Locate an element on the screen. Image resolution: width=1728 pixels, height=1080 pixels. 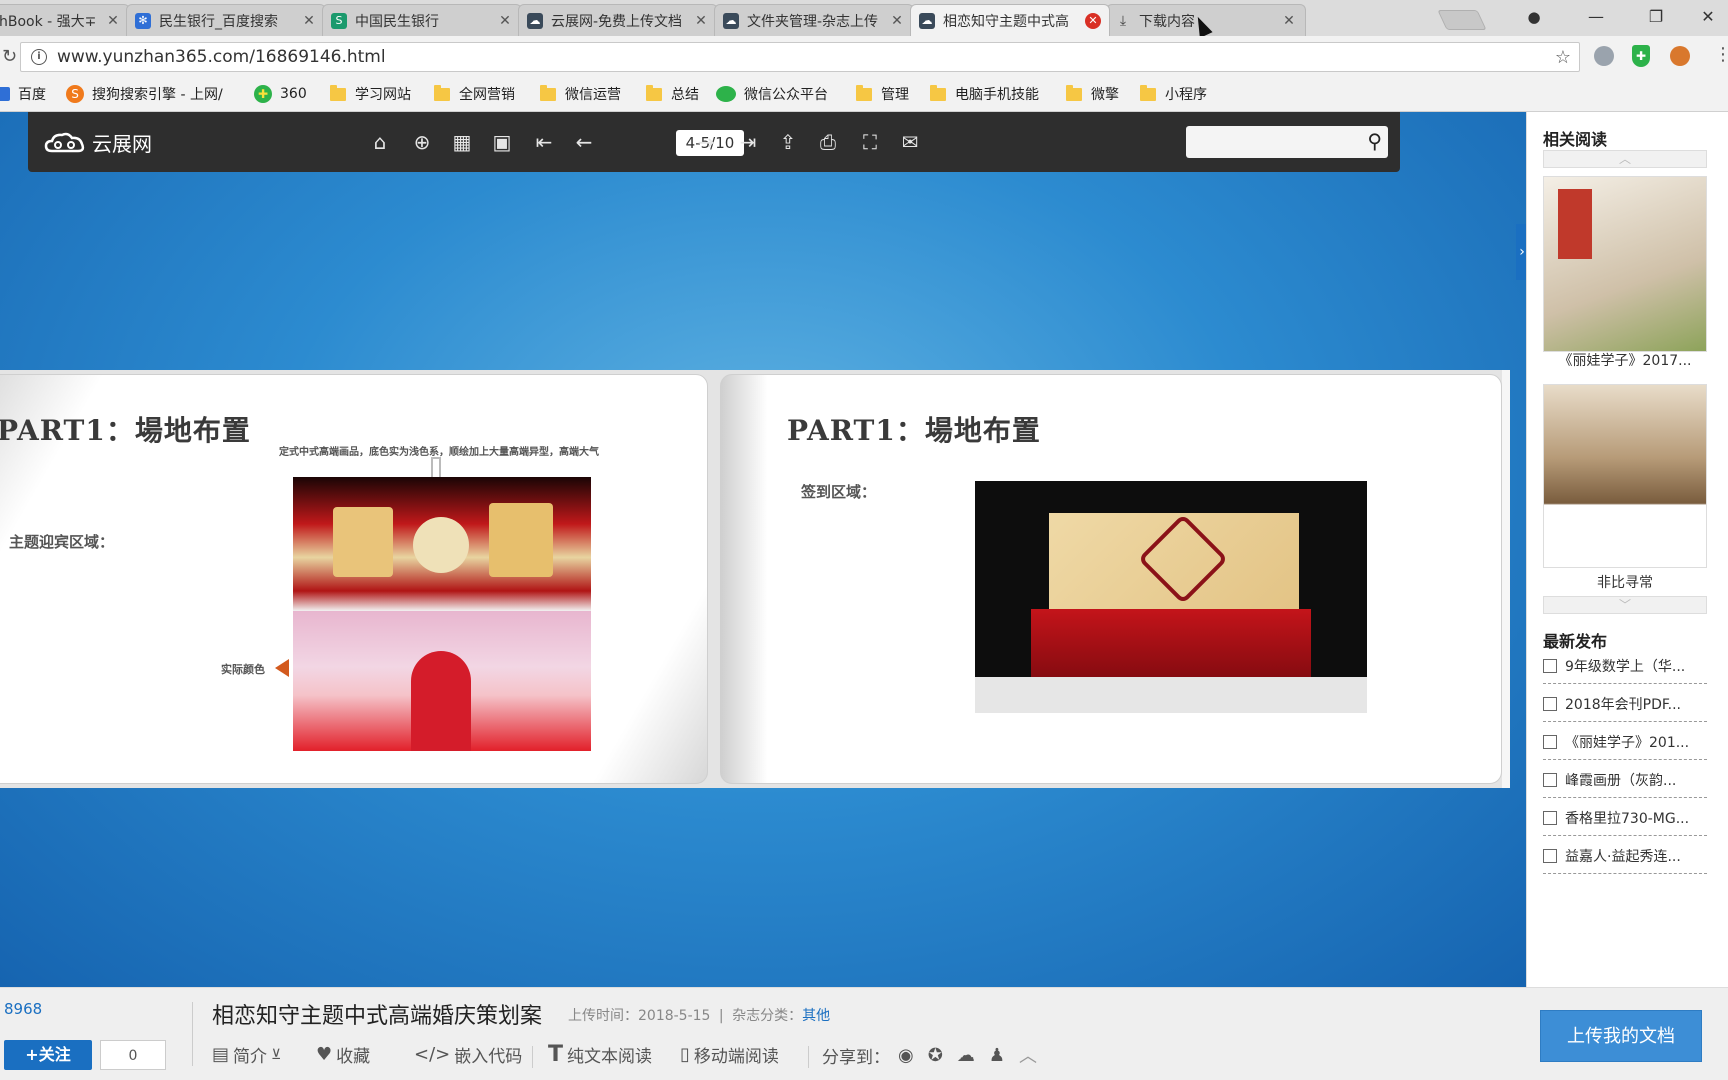
thumbnails-icon: ▦ is located at coordinates (462, 142).